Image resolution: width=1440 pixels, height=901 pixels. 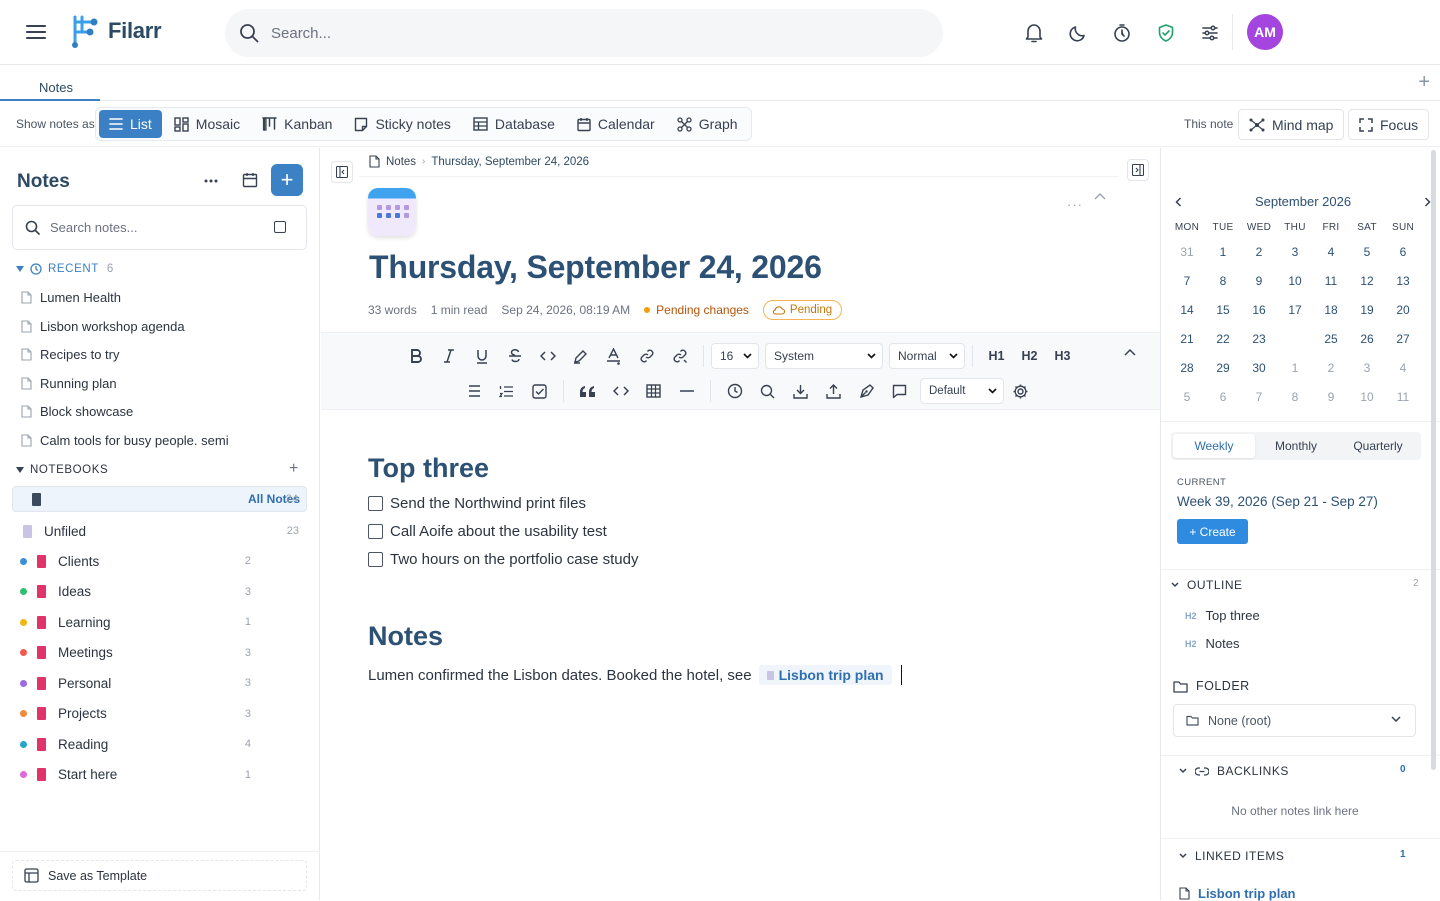 What do you see at coordinates (280, 227) in the screenshot?
I see `select-mode-checkbox` at bounding box center [280, 227].